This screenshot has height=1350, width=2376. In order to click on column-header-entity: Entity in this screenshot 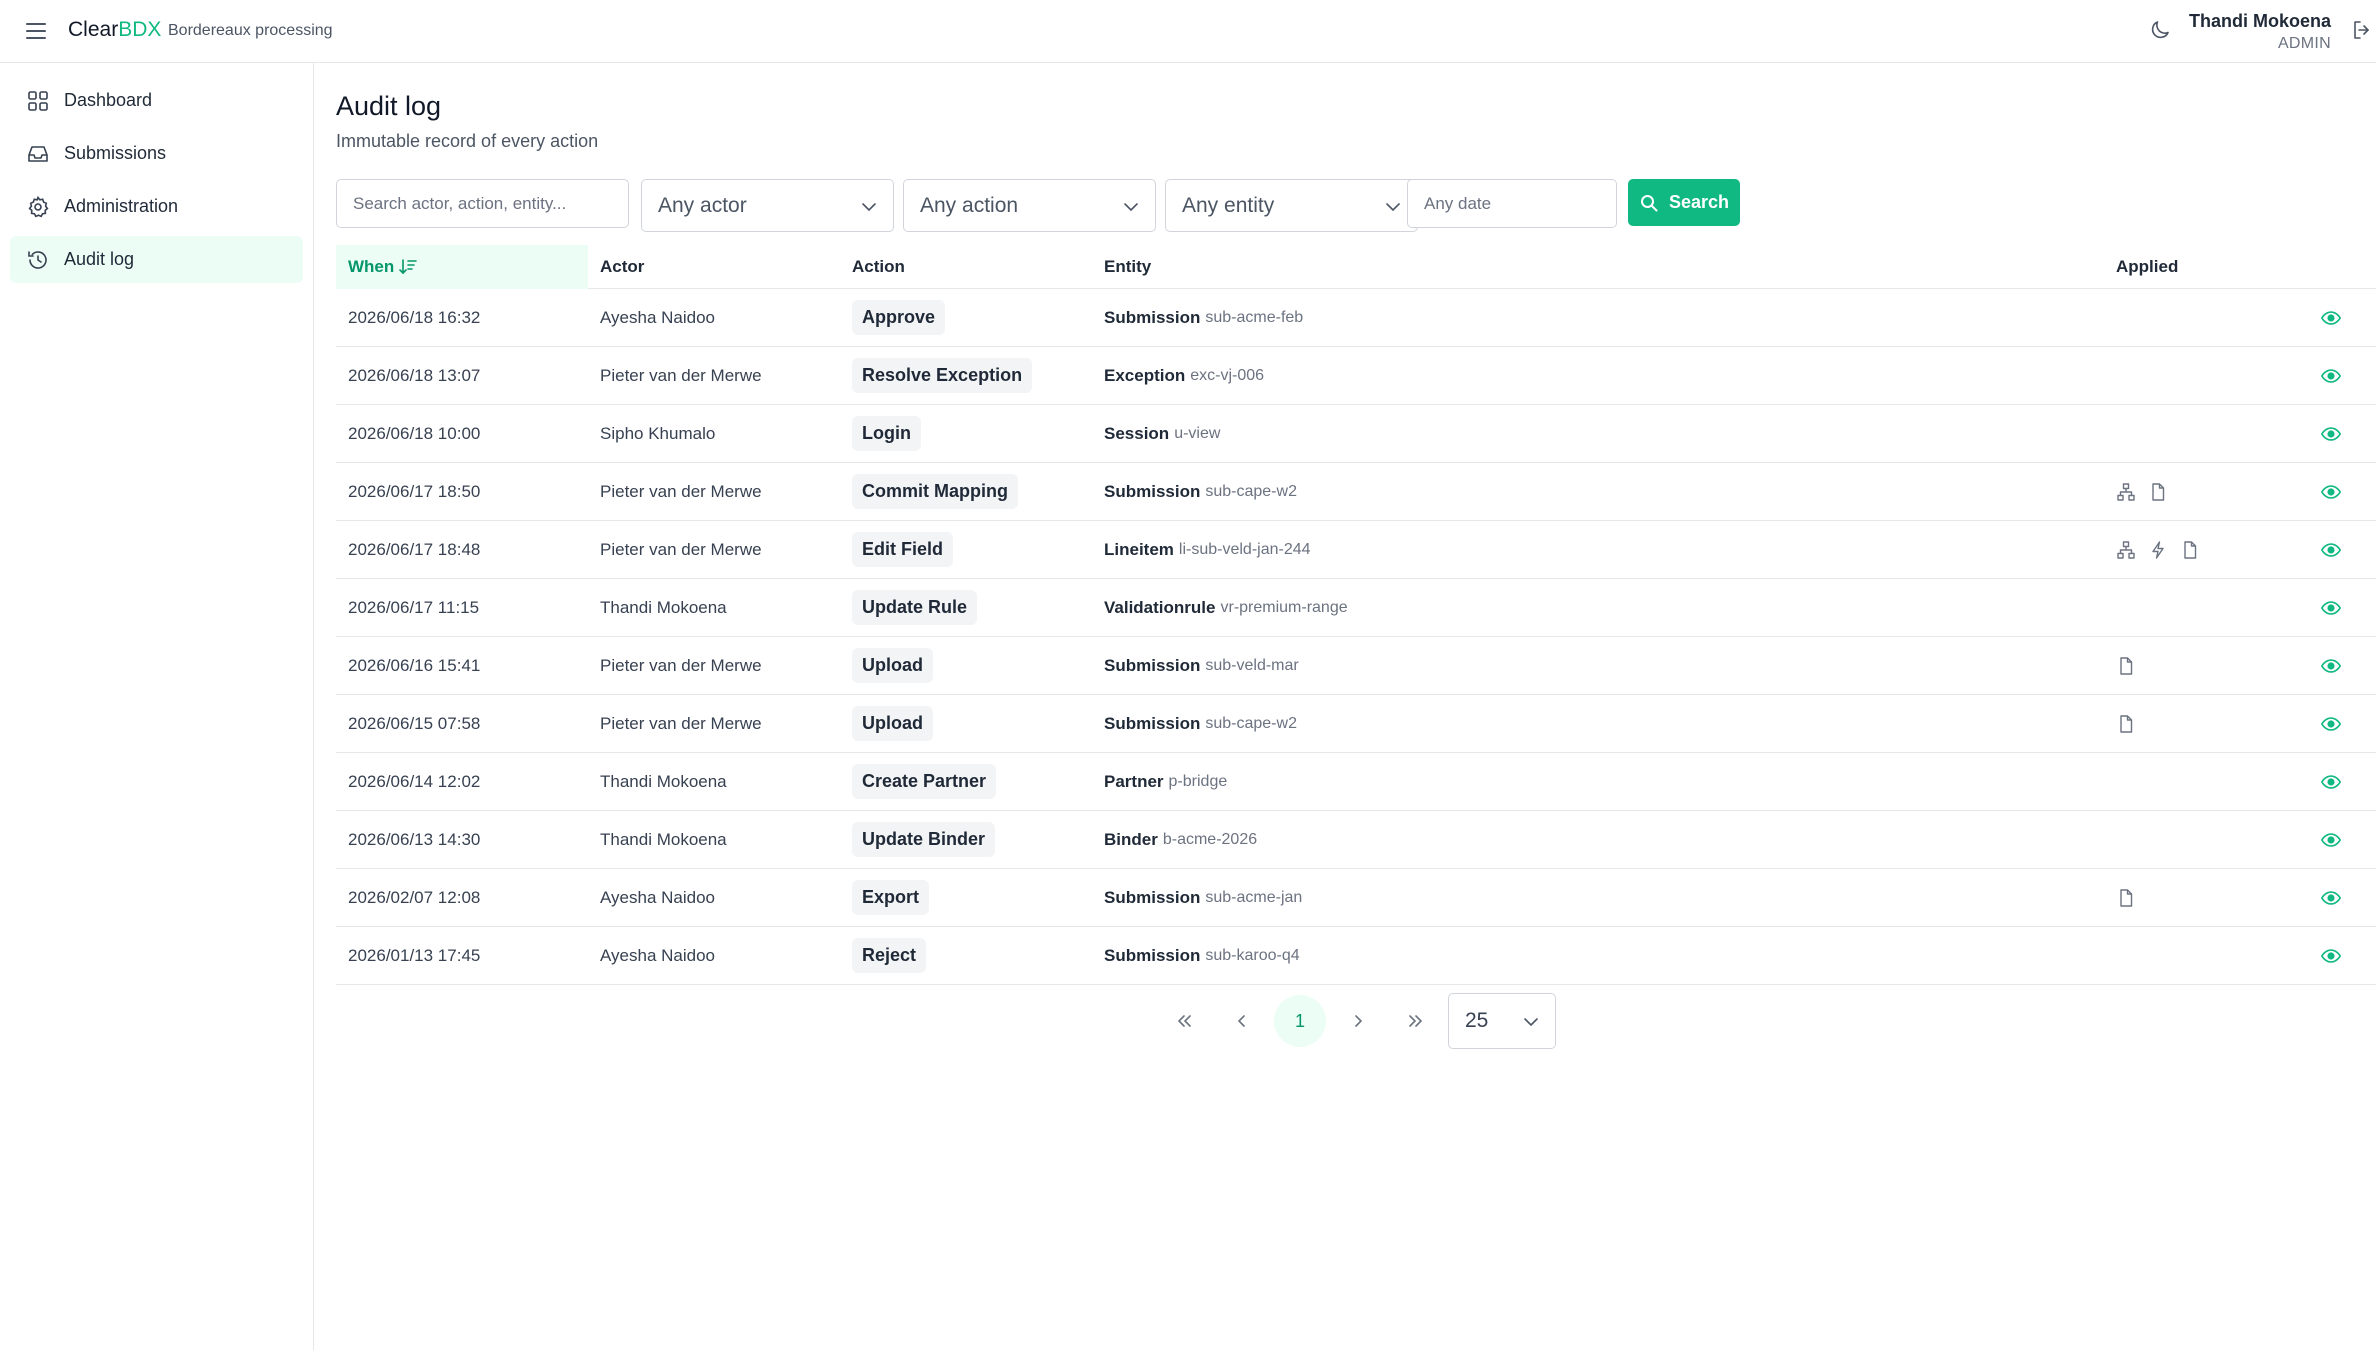, I will do `click(1127, 267)`.